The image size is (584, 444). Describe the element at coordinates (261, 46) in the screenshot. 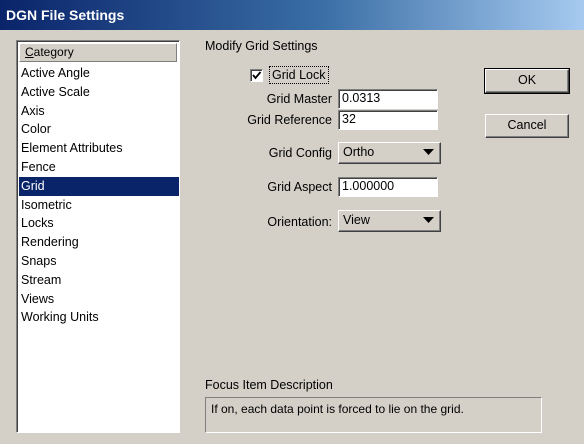

I see `section-title: Modify Grid Settings` at that location.